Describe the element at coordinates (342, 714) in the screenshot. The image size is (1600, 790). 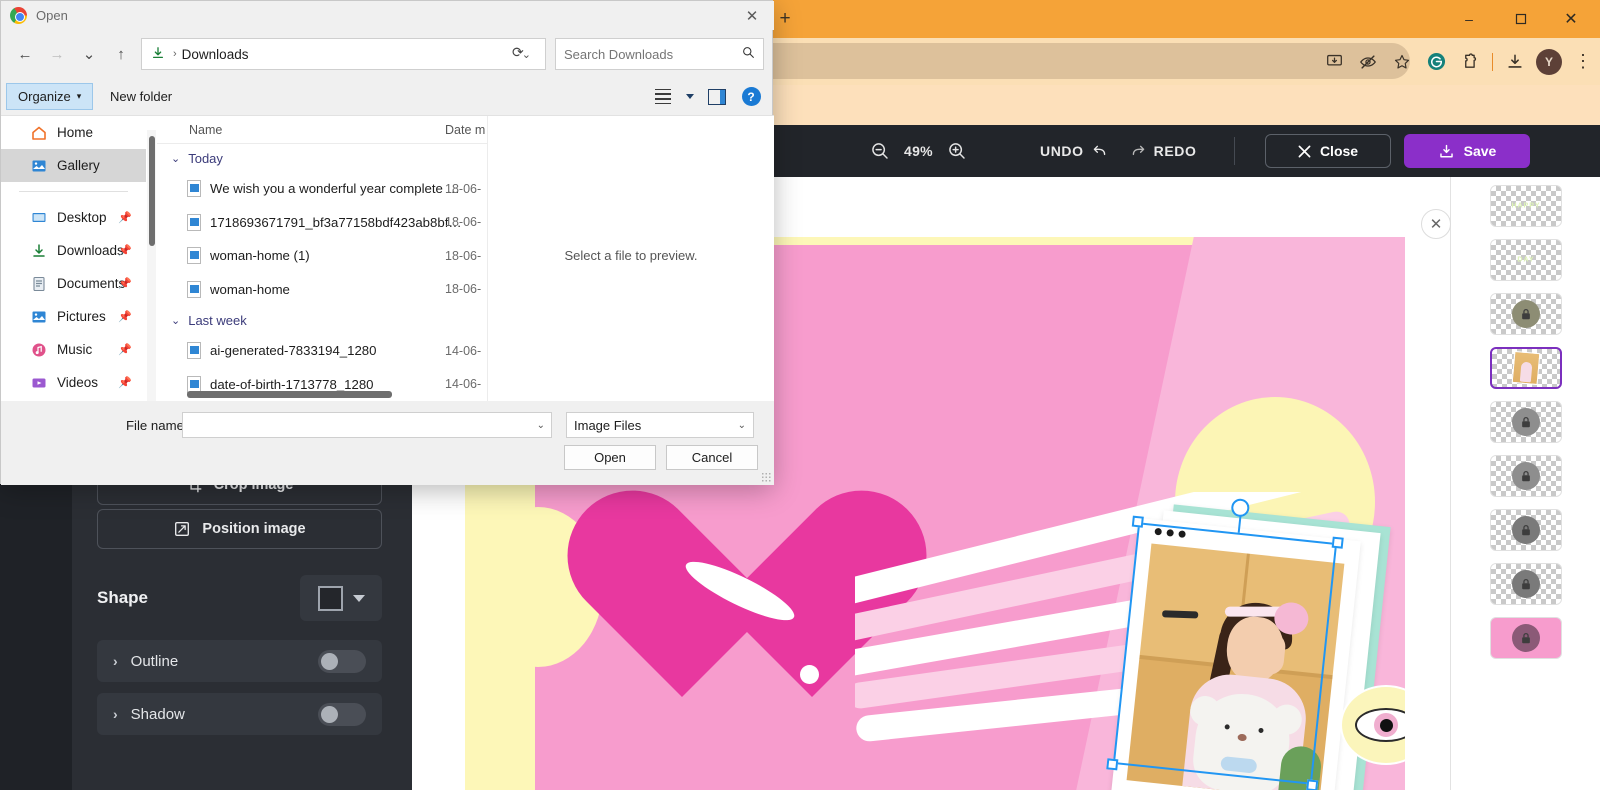
I see `shadow-toggle` at that location.